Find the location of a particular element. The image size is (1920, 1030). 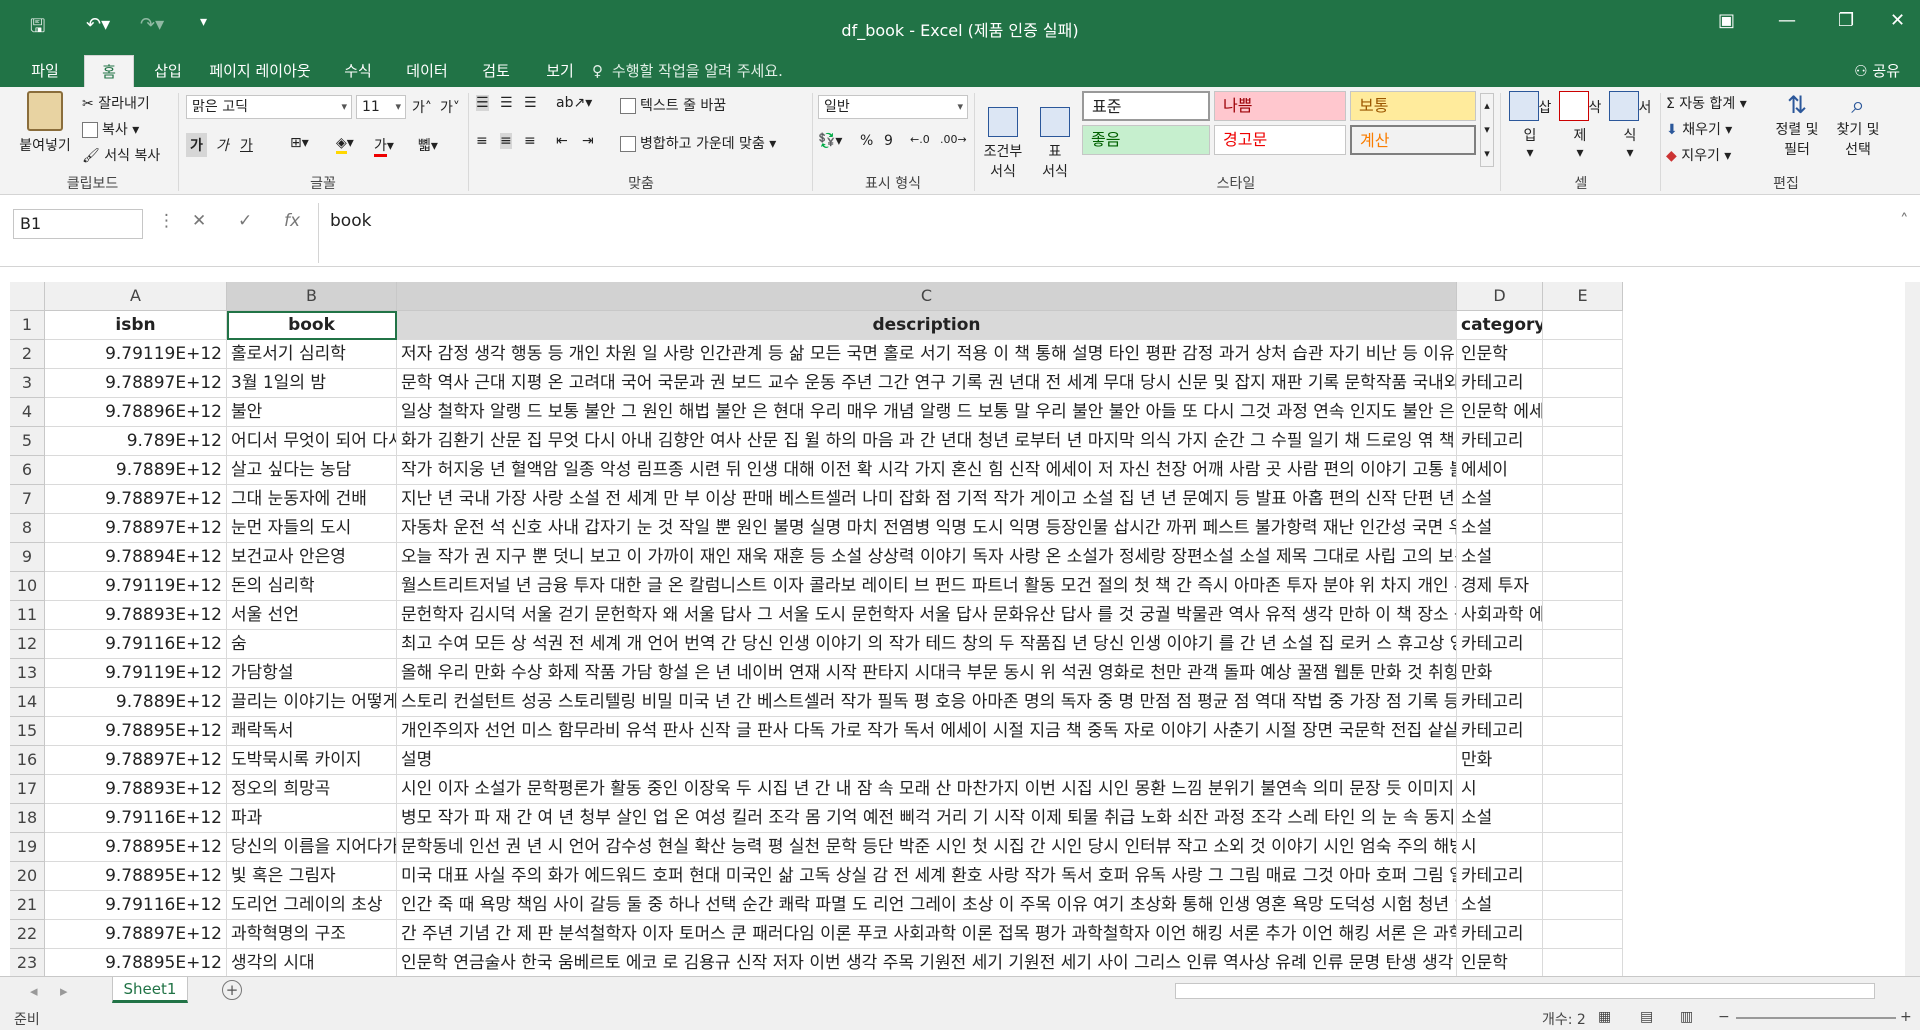

merge-center-button: 병합하고 가운데 맞춤 ▾ is located at coordinates (698, 143).